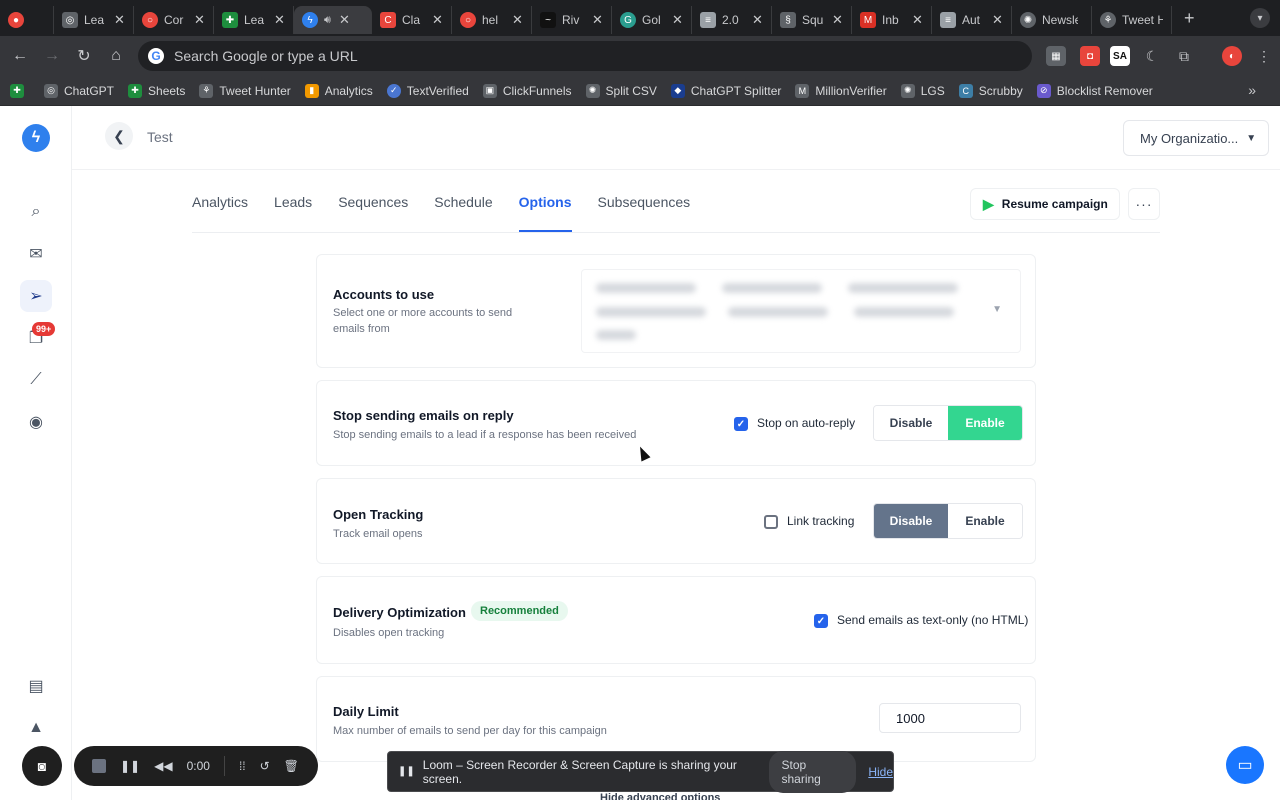 The height and width of the screenshot is (800, 1280). Describe the element at coordinates (163, 766) in the screenshot. I see `rewind-icon: ◀◀` at that location.